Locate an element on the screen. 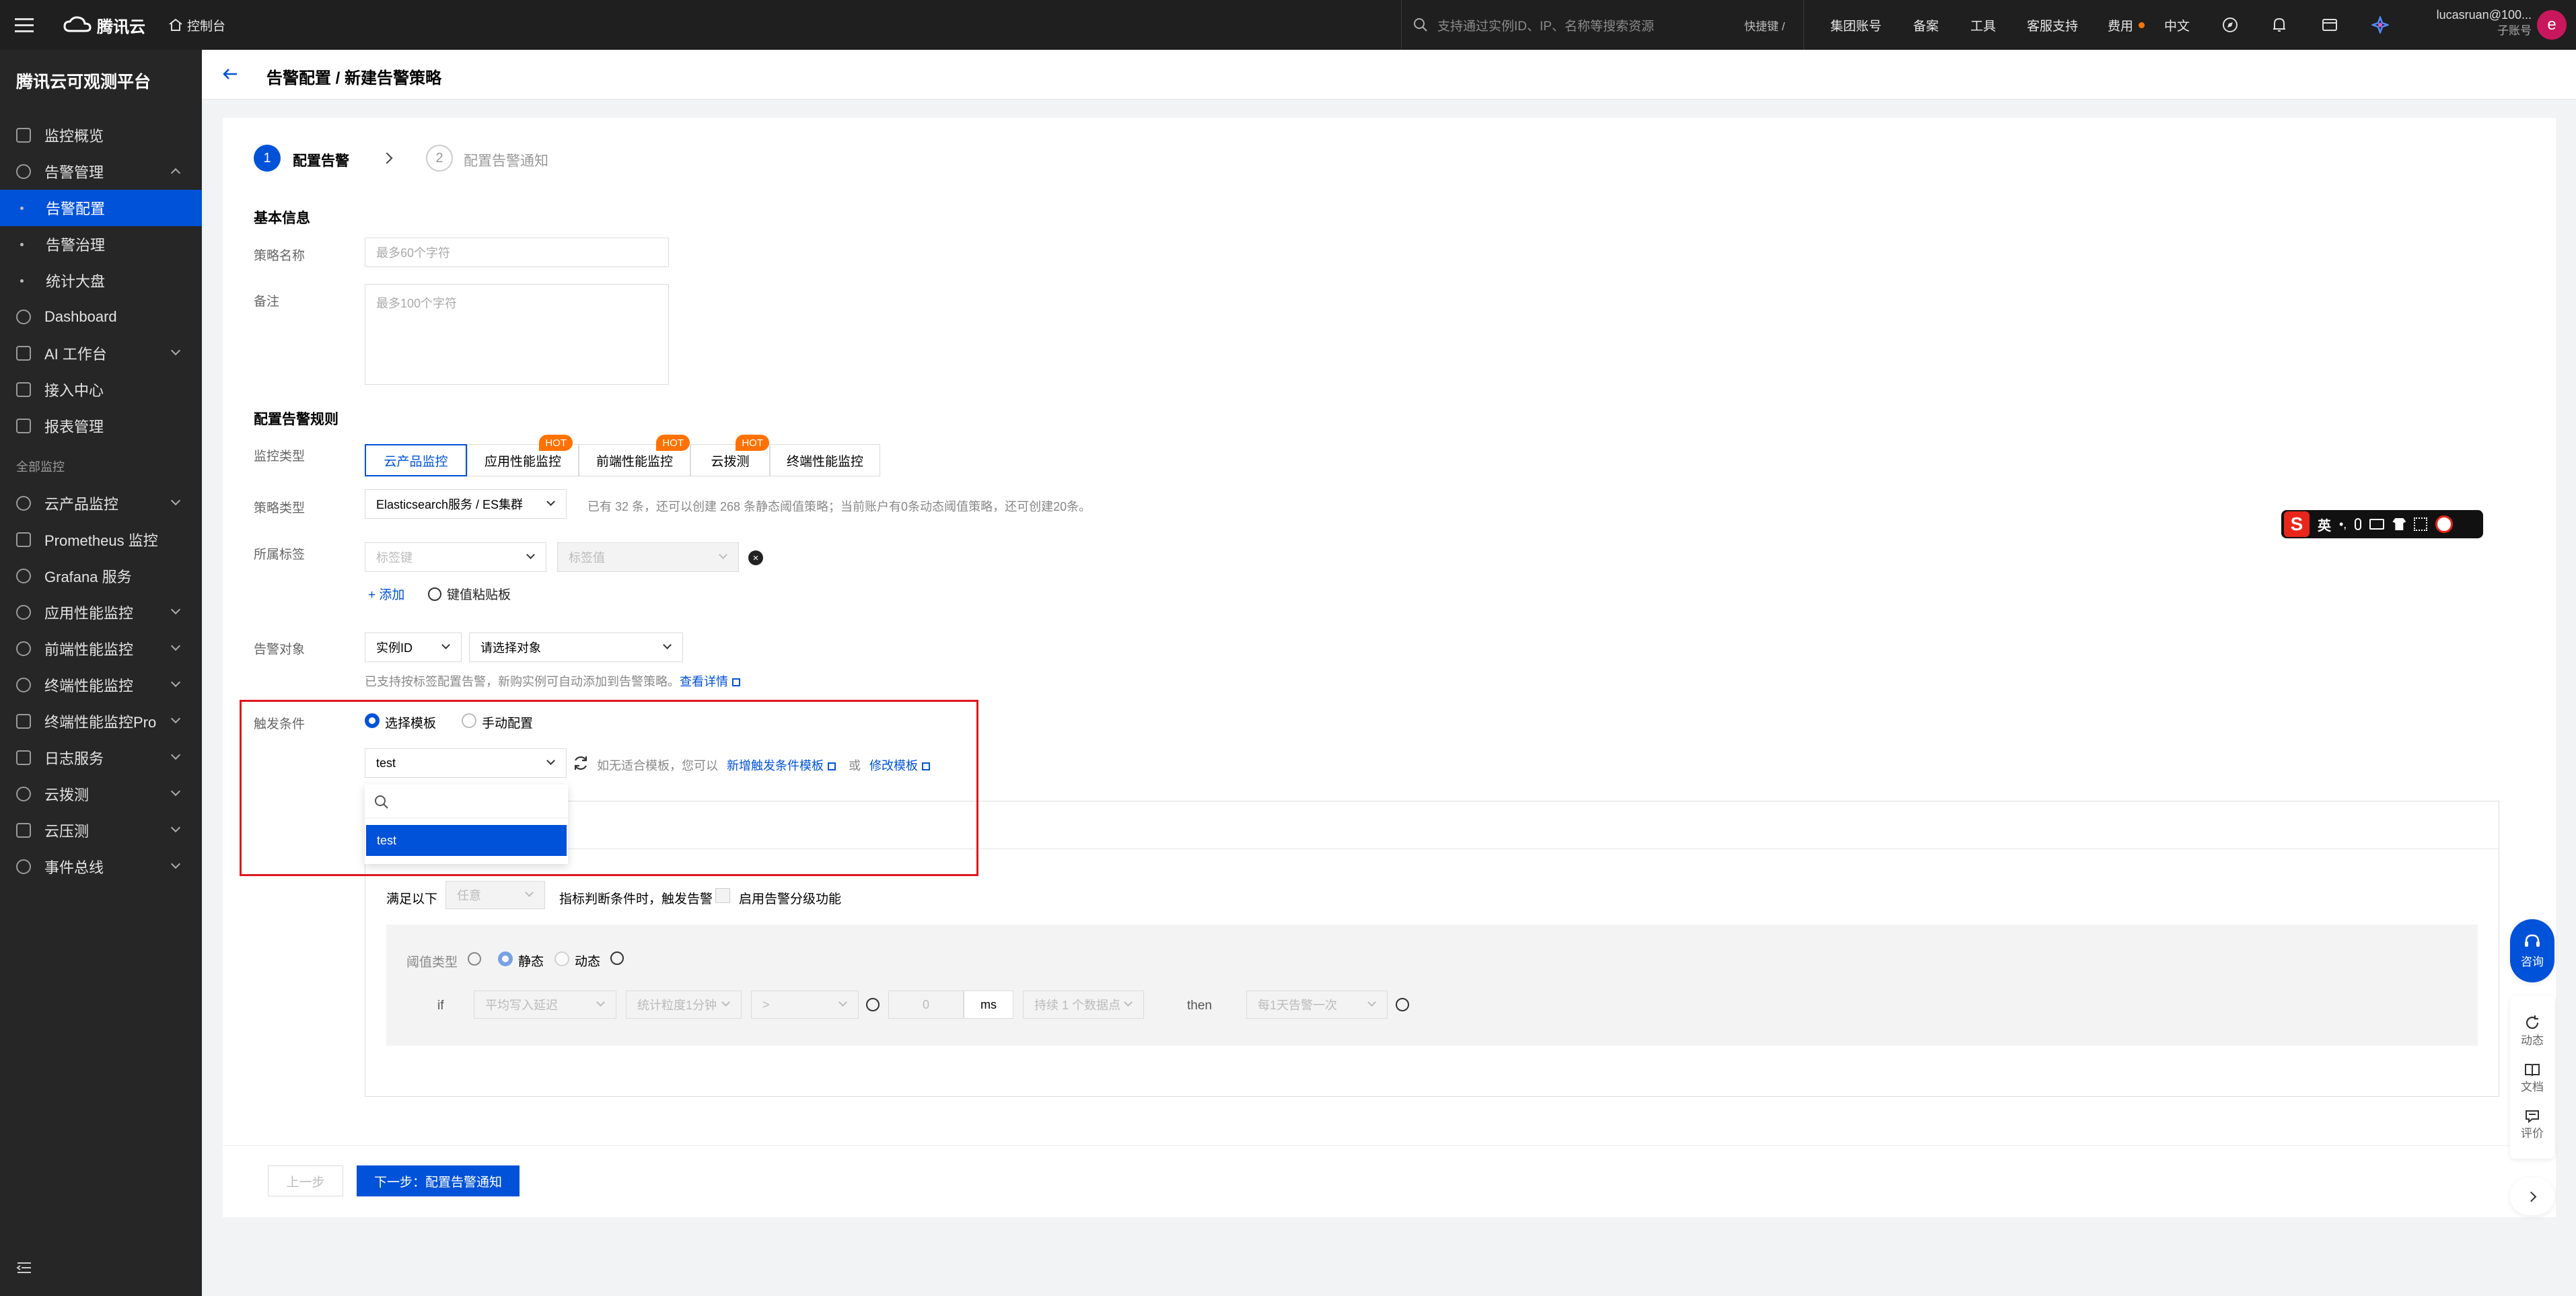 Image resolution: width=2576 pixels, height=1296 pixels. alarm-level-label: 启用告警分级功能 is located at coordinates (790, 899).